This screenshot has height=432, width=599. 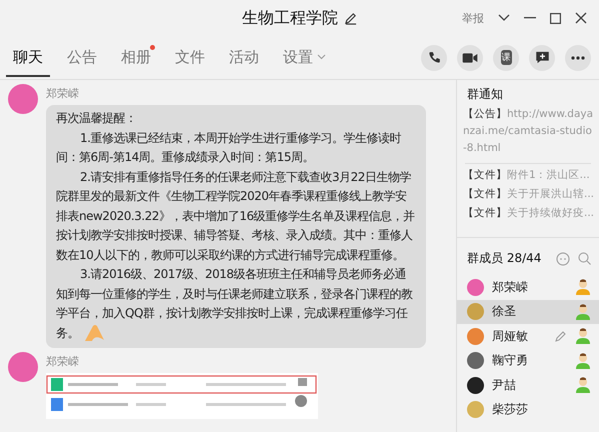 I want to click on tab: 文件, so click(x=190, y=57).